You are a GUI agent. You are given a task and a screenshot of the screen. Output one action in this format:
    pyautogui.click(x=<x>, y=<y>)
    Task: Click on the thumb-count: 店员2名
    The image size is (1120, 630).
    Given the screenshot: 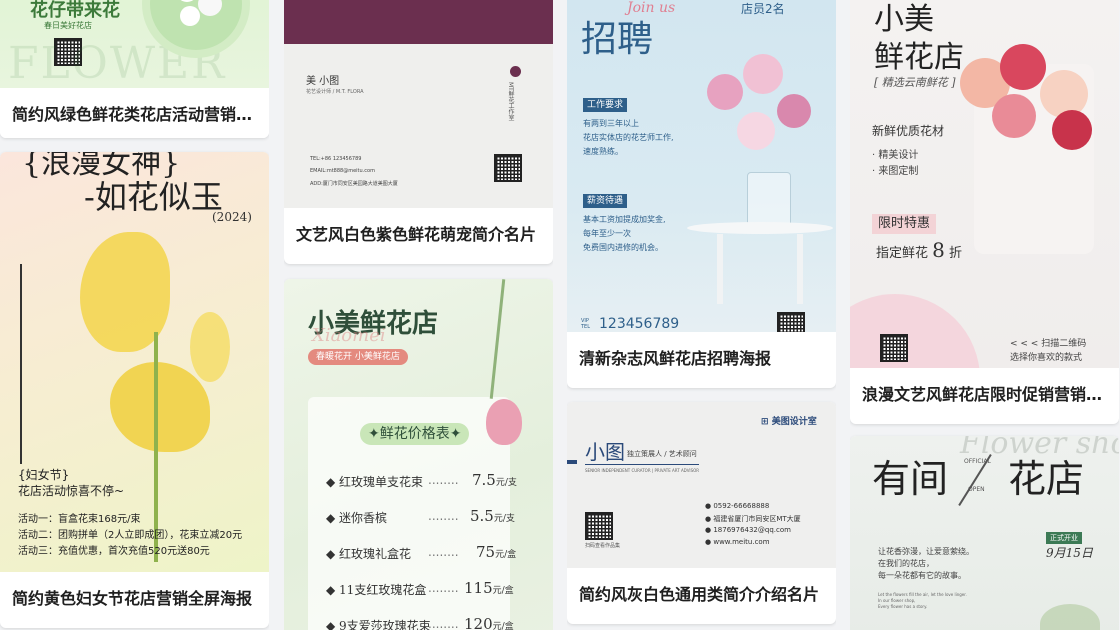 What is the action you would take?
    pyautogui.click(x=763, y=9)
    